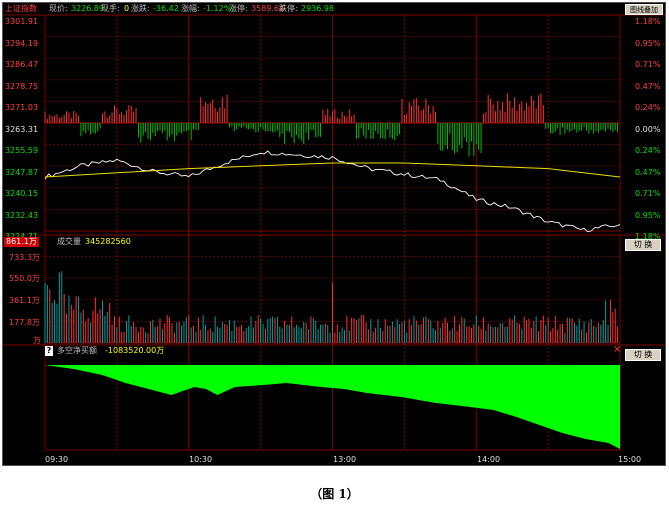 The height and width of the screenshot is (508, 669). What do you see at coordinates (22, 193) in the screenshot?
I see `price-tick-label: 3240.15` at bounding box center [22, 193].